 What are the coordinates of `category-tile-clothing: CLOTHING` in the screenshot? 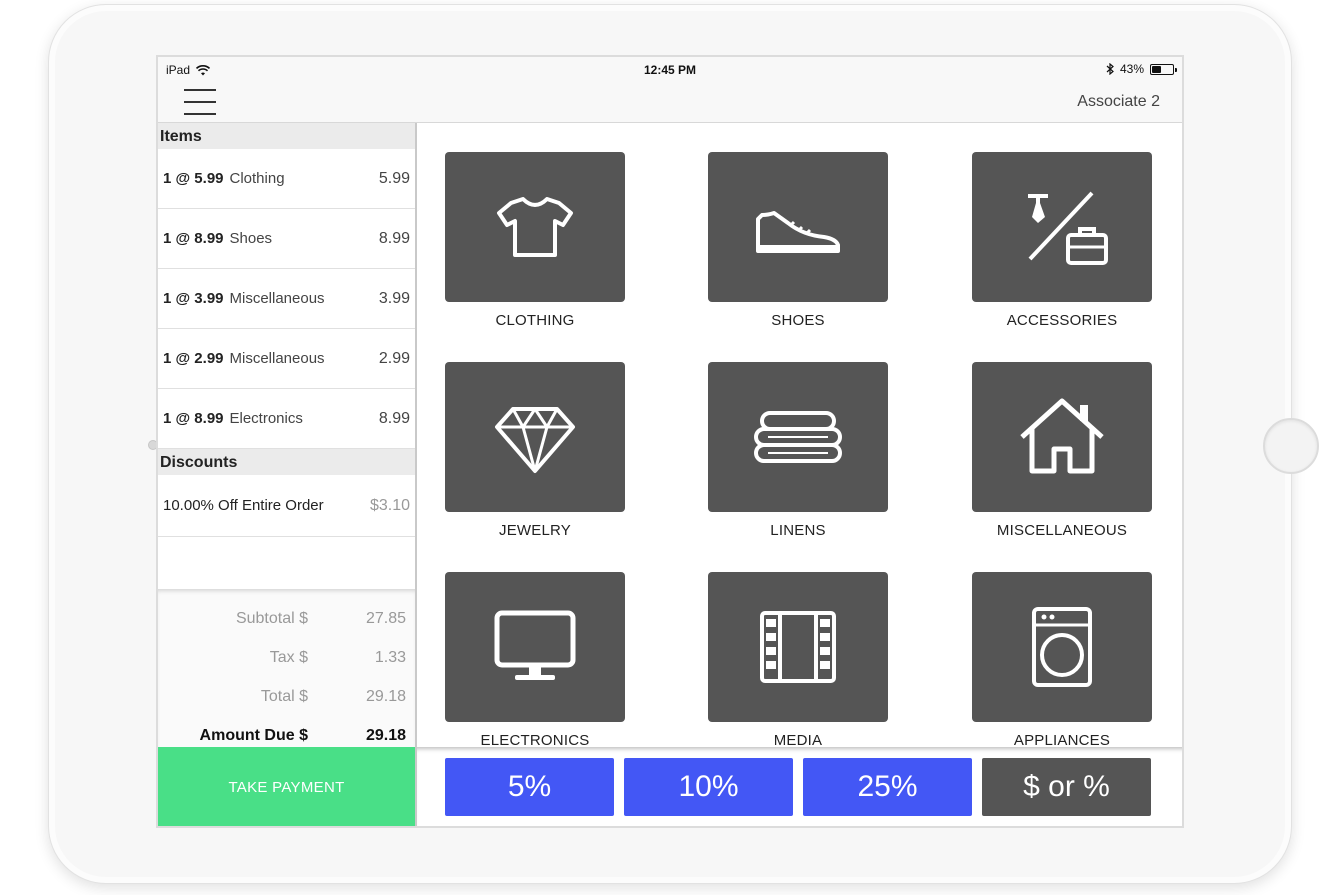 It's located at (535, 240).